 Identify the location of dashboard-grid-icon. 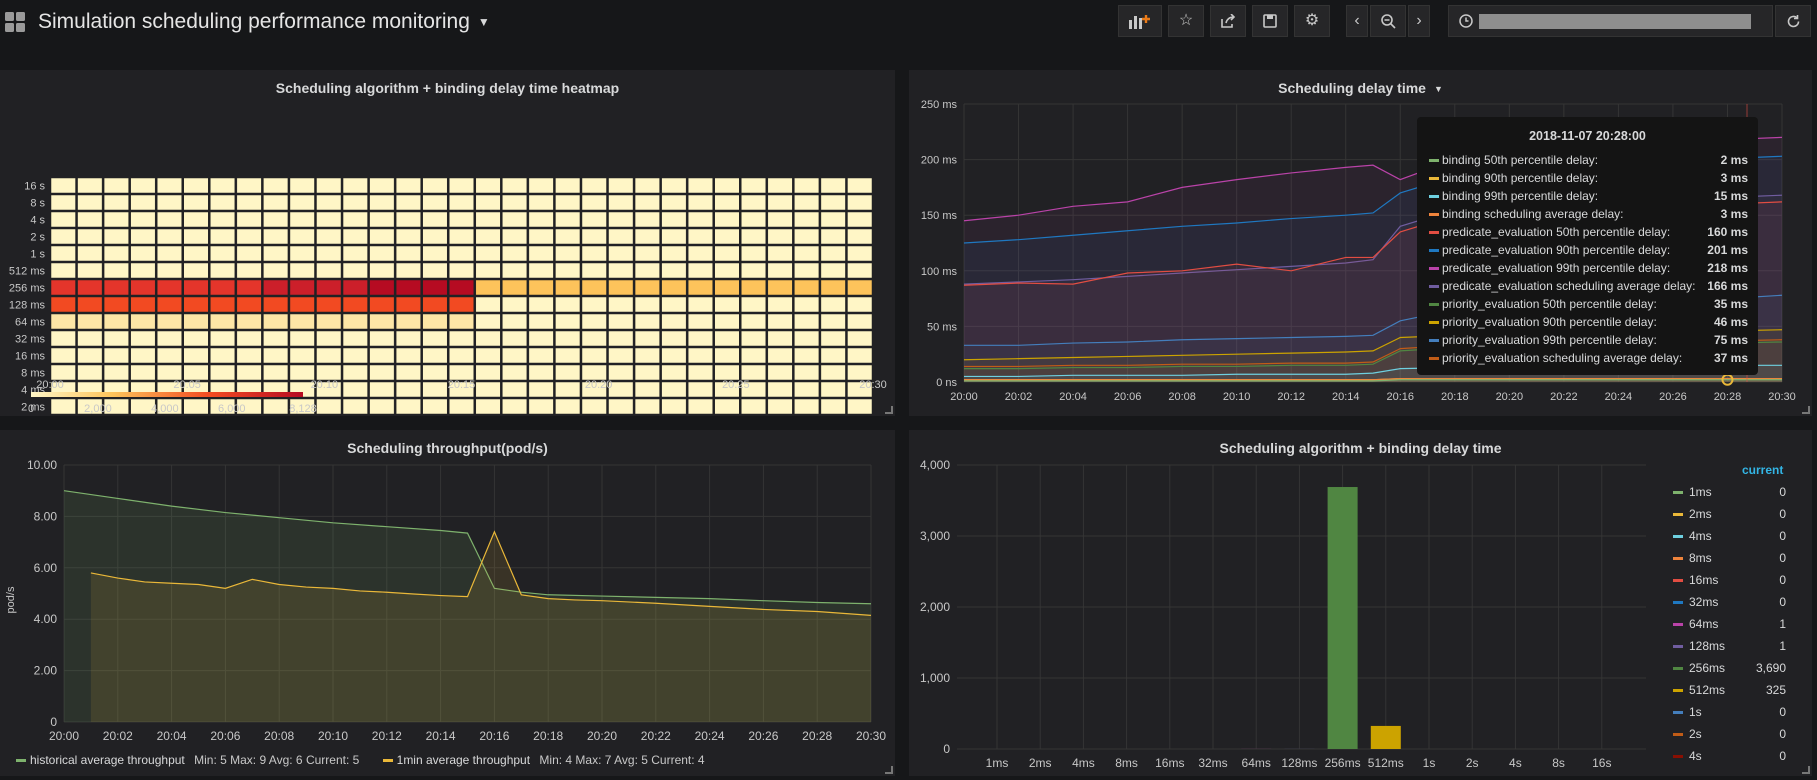
(15, 22).